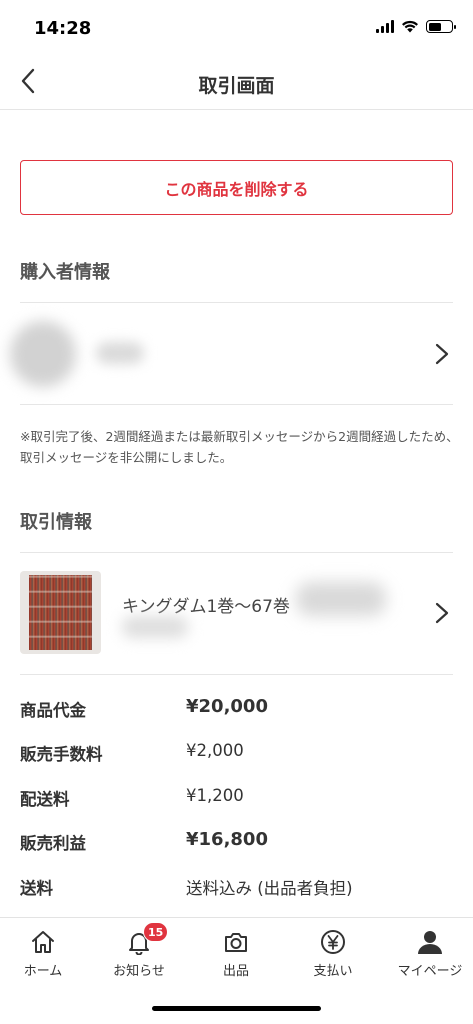 The image size is (473, 1024). I want to click on battery-icon, so click(441, 26).